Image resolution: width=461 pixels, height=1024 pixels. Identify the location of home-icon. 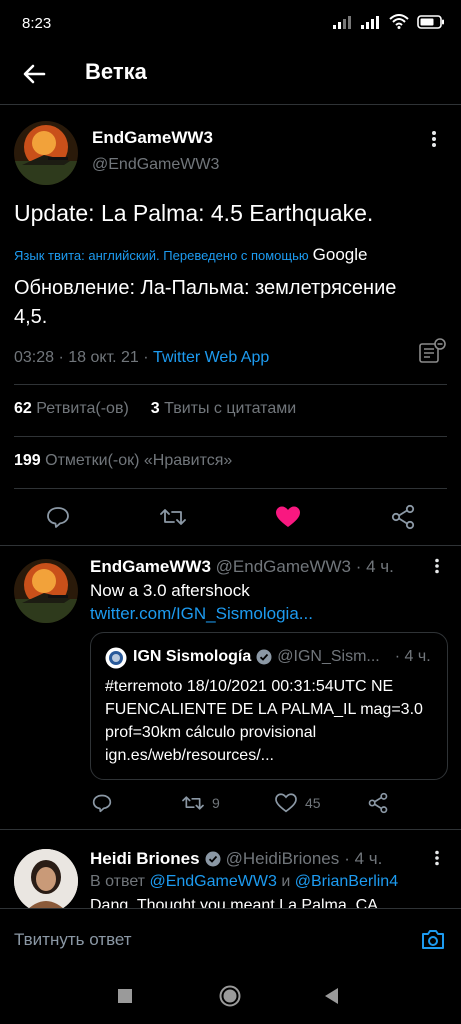
(230, 996).